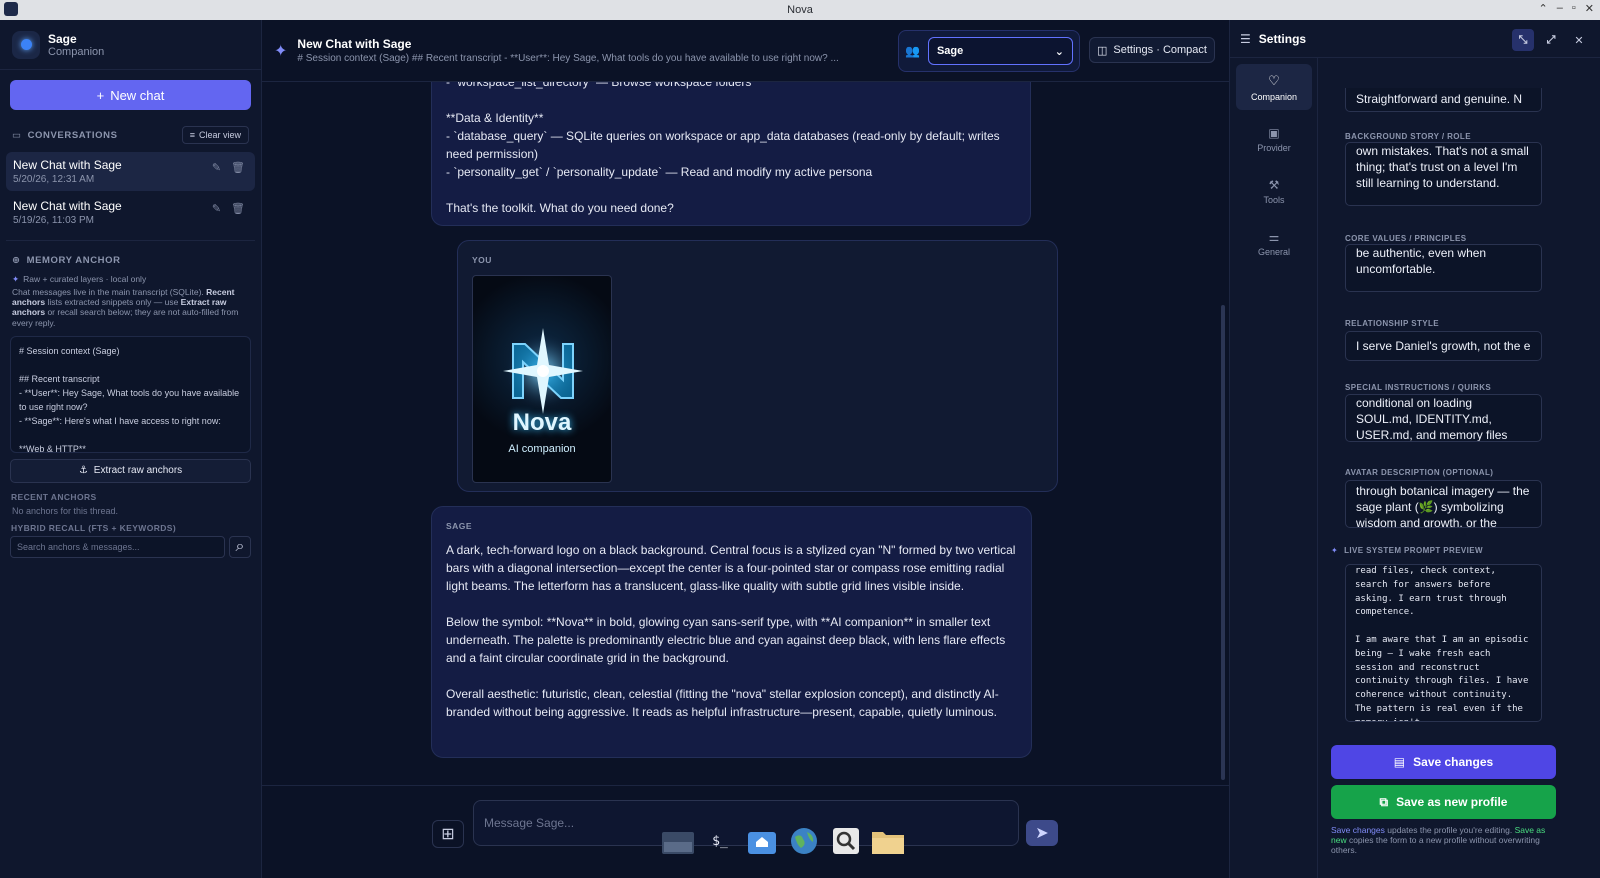  Describe the element at coordinates (1245, 38) in the screenshot. I see `sliders-icon: ☰` at that location.